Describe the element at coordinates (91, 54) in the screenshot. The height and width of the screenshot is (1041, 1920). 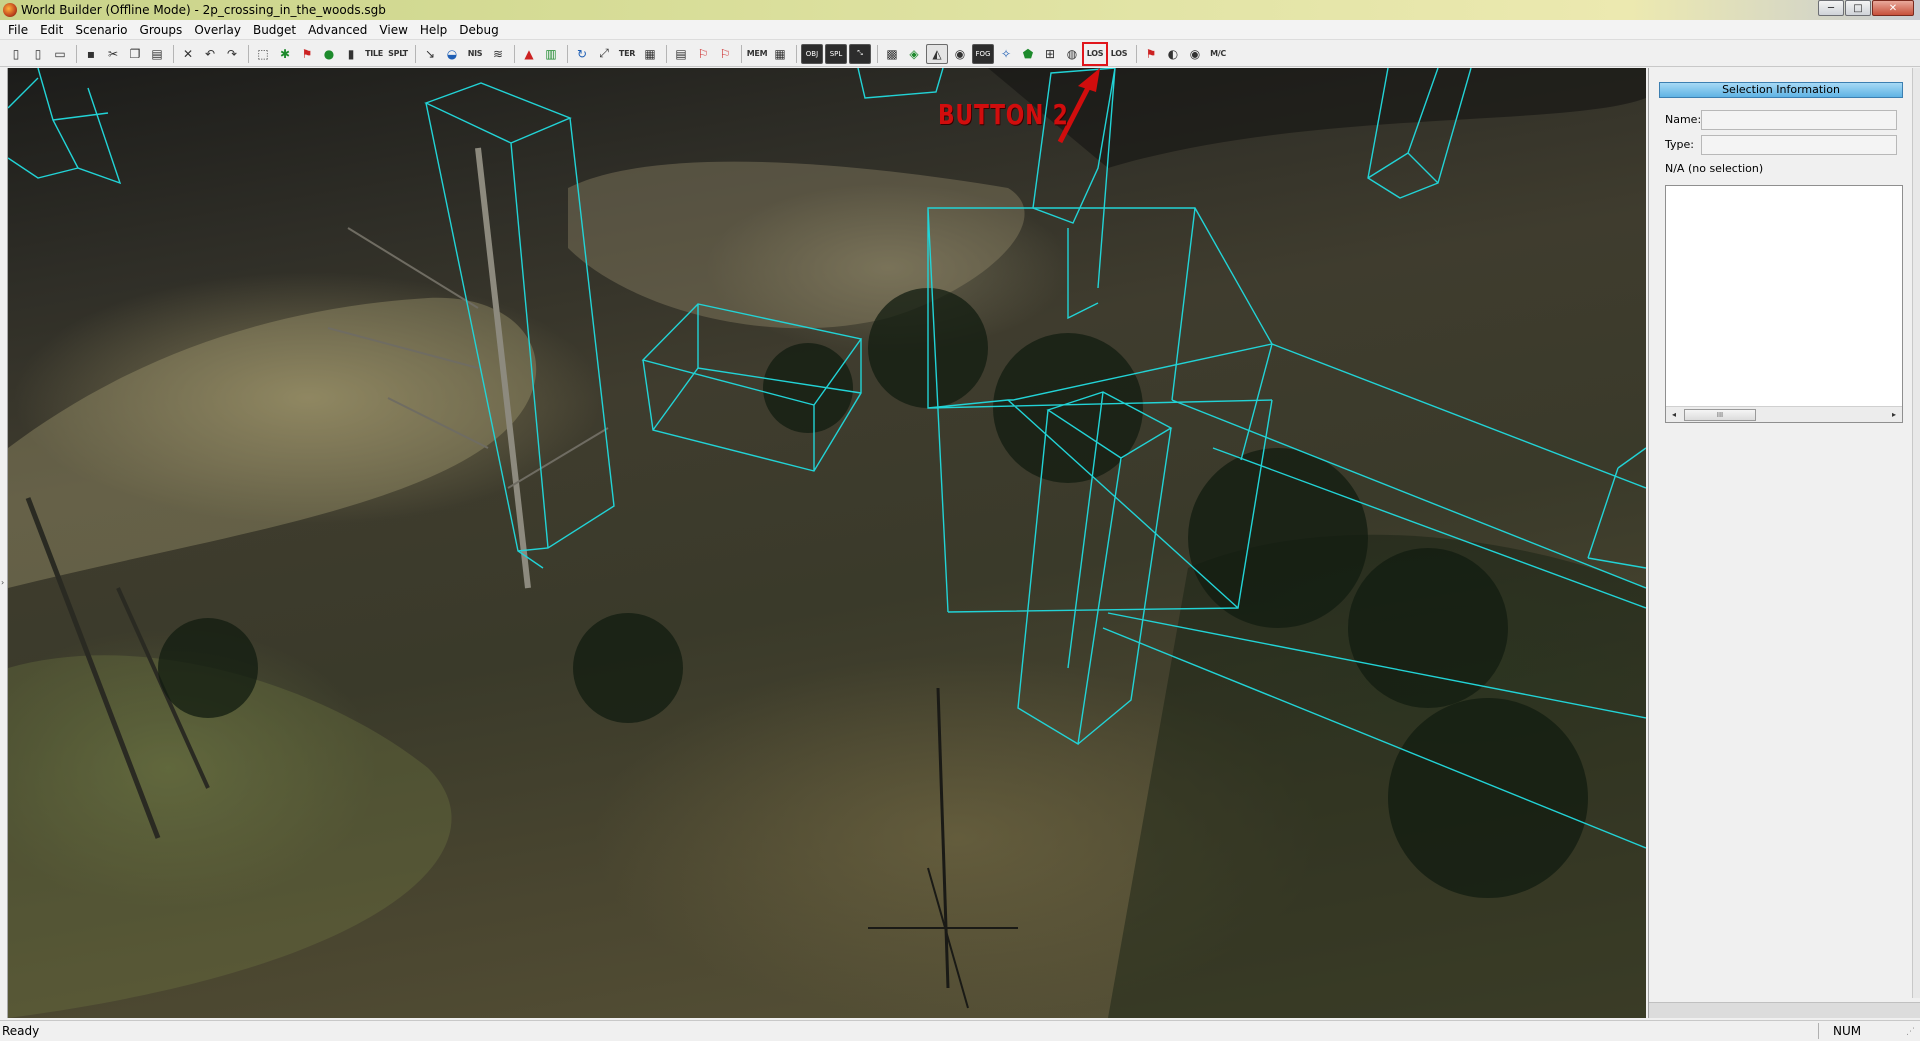
I see `save-icon: ▪` at that location.